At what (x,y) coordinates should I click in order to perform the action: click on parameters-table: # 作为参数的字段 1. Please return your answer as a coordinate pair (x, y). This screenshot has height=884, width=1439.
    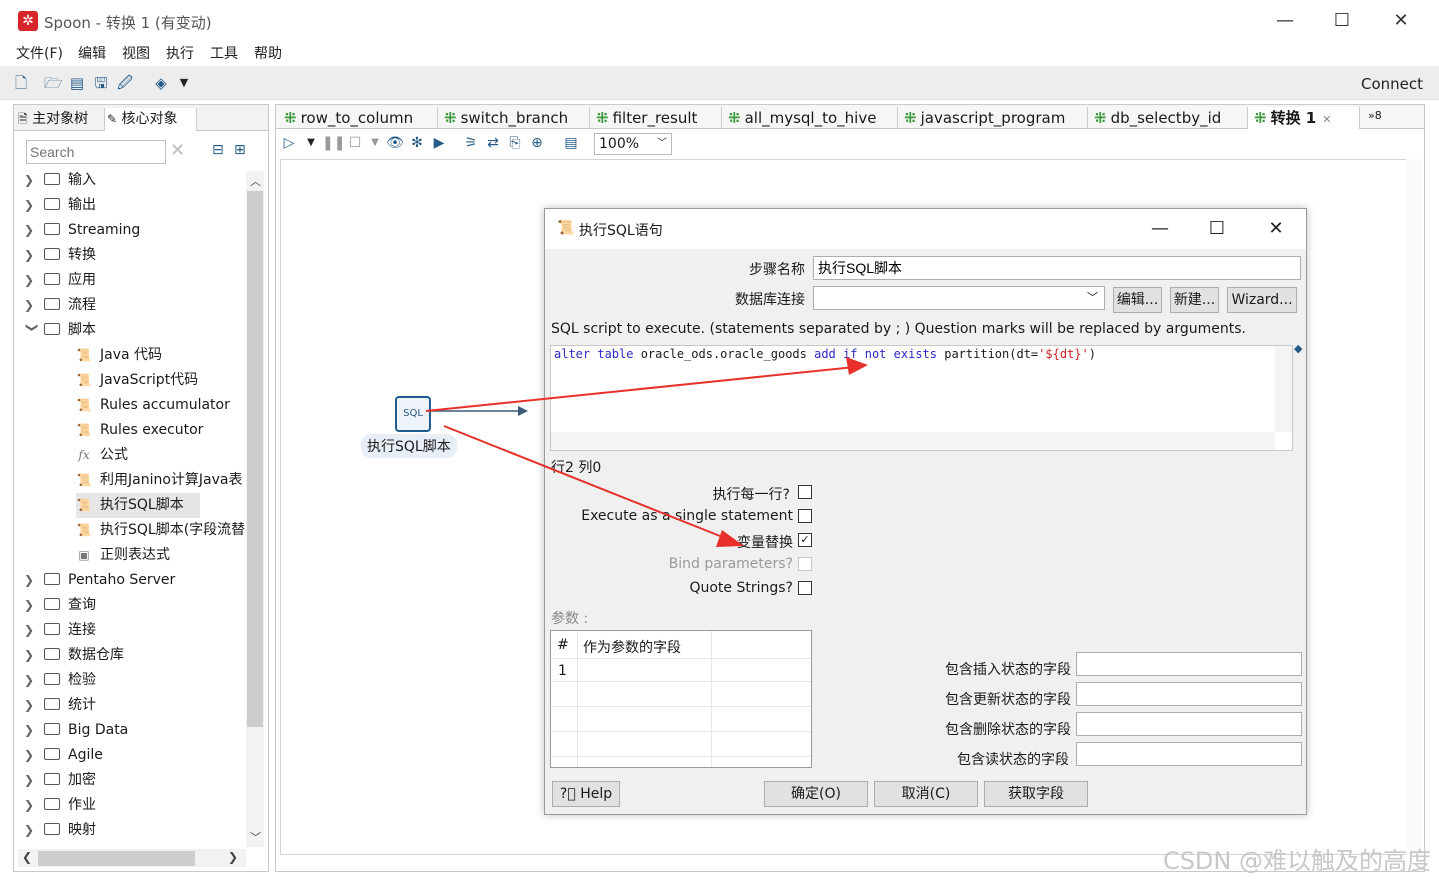
    Looking at the image, I should click on (681, 699).